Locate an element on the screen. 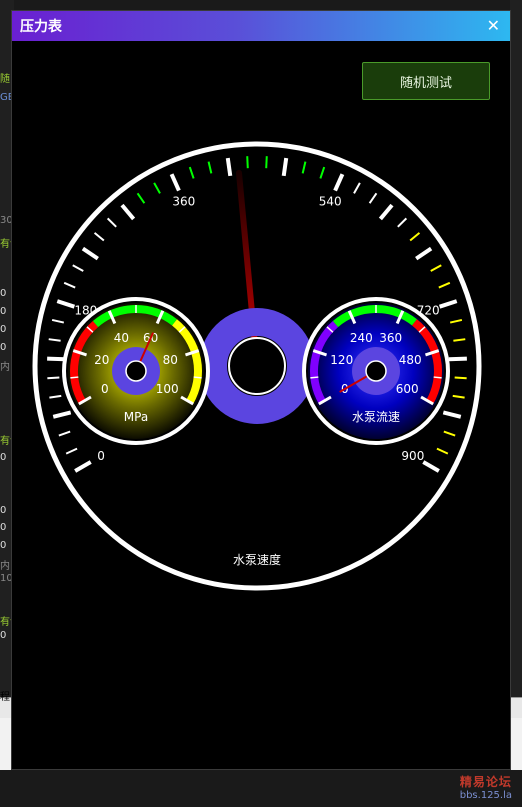  close-icon: ✕ is located at coordinates (493, 26).